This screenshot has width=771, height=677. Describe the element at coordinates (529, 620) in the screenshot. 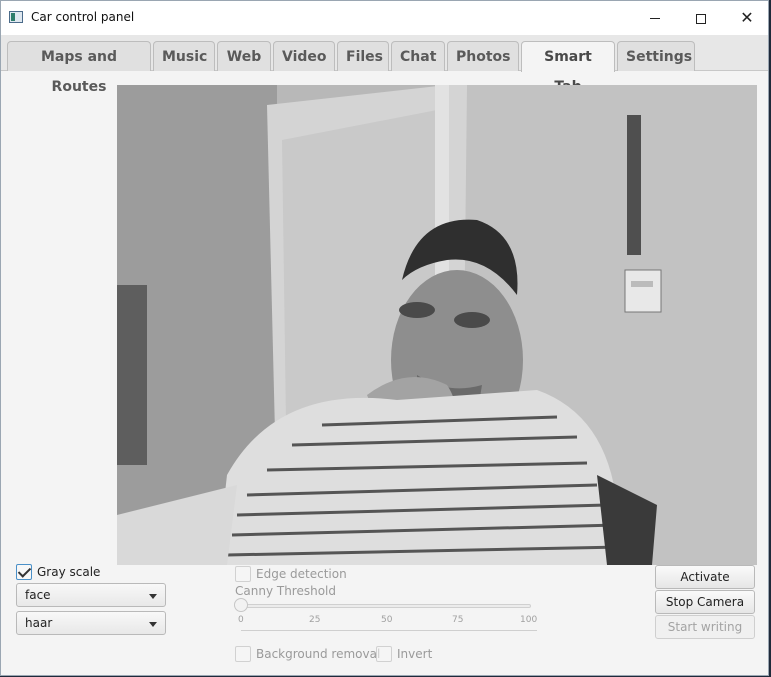

I see `tick-label-100: 100` at that location.